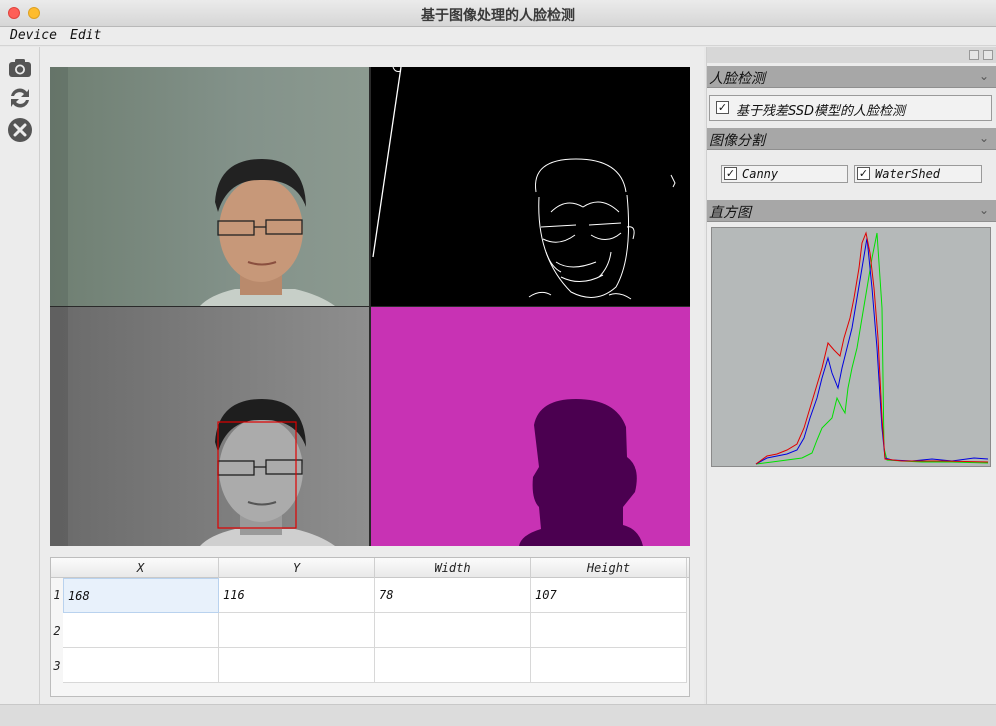 The image size is (996, 726). I want to click on dock-title-bar, so click(851, 55).